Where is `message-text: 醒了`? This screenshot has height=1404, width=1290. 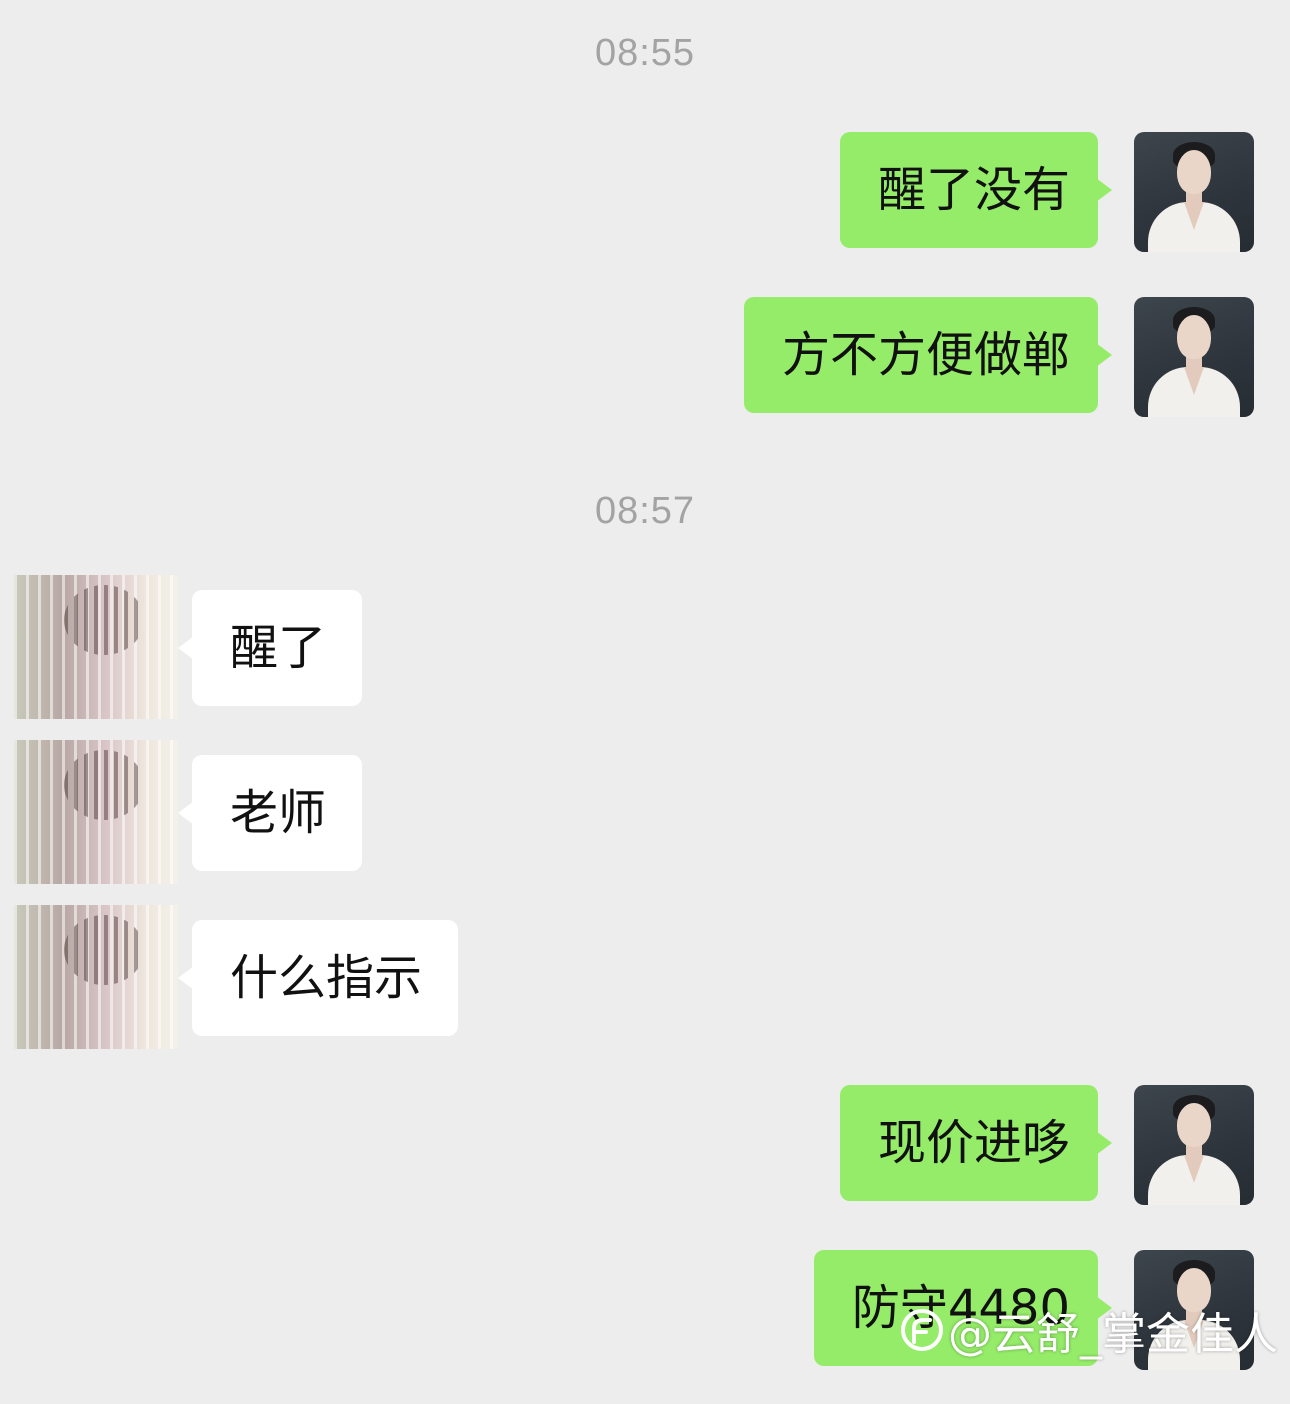 message-text: 醒了 is located at coordinates (278, 648).